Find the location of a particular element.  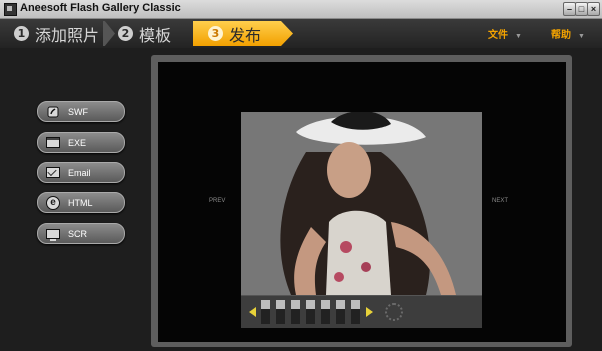

step-3-number: 3 is located at coordinates (215, 33).